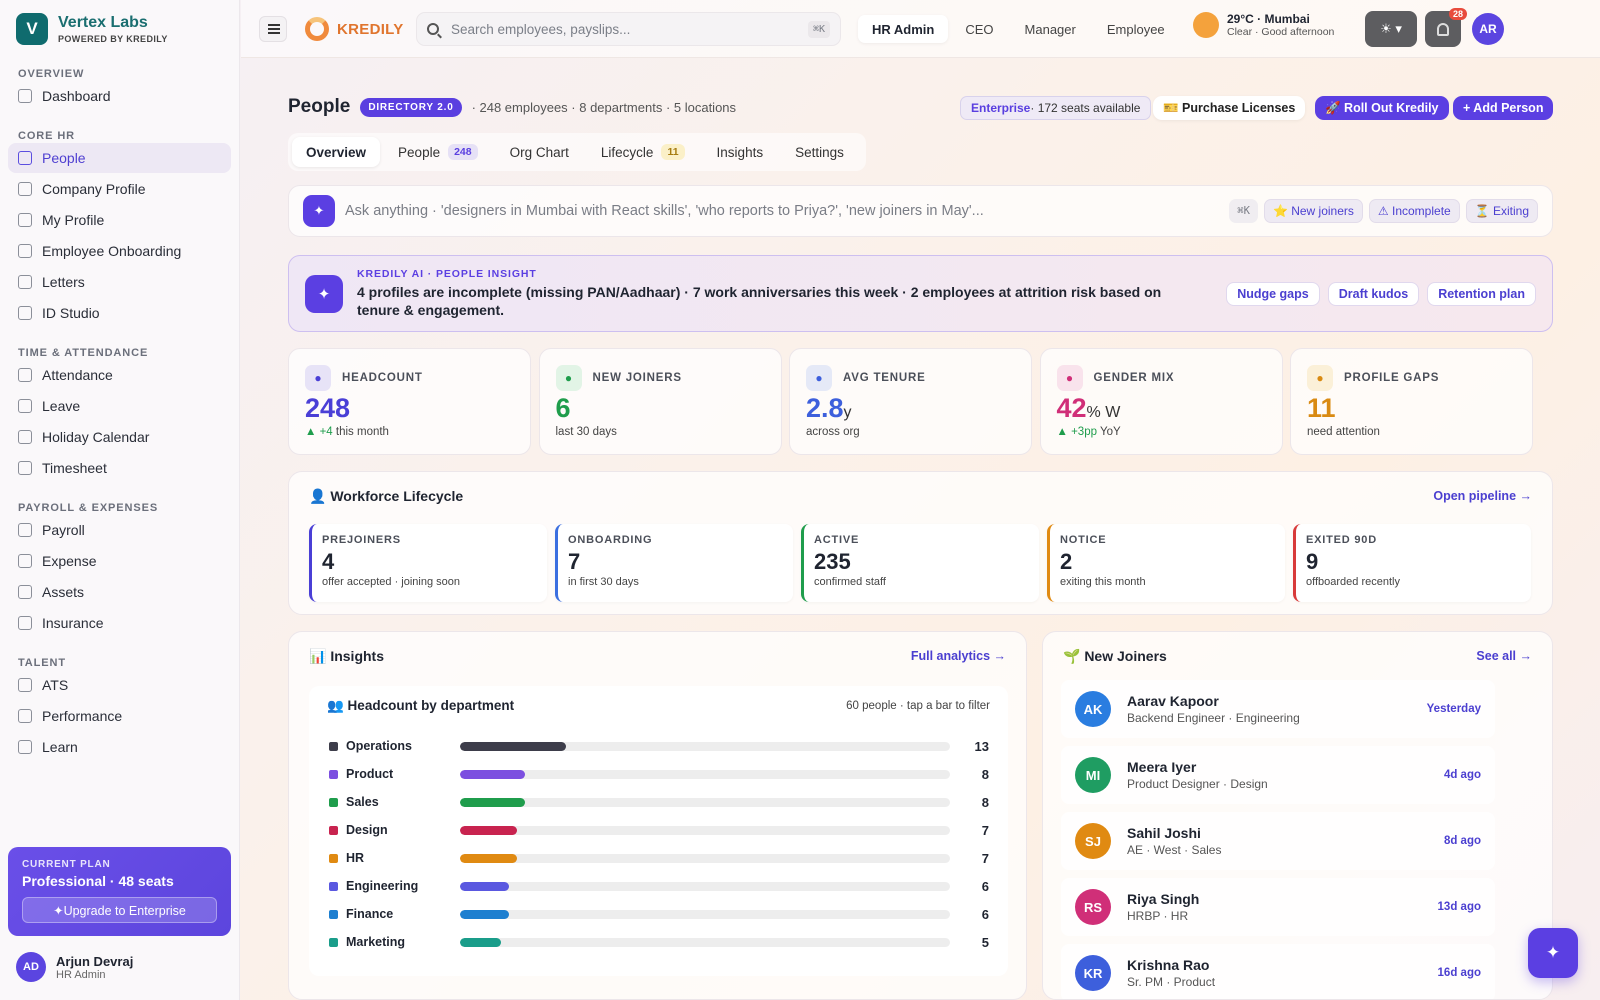 This screenshot has width=1600, height=1000. I want to click on upgrade-button: ✦Upgrade to Enterprise, so click(119, 910).